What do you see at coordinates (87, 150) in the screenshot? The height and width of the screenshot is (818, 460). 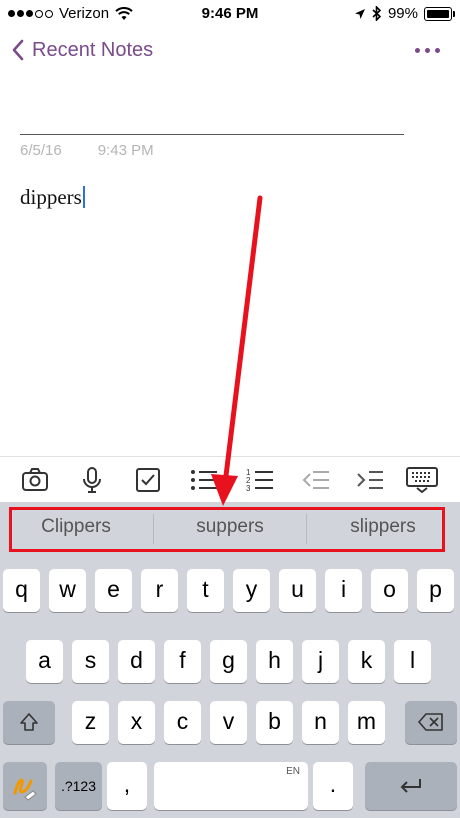 I see `note-meta: 6/5/16 9:43 PM` at bounding box center [87, 150].